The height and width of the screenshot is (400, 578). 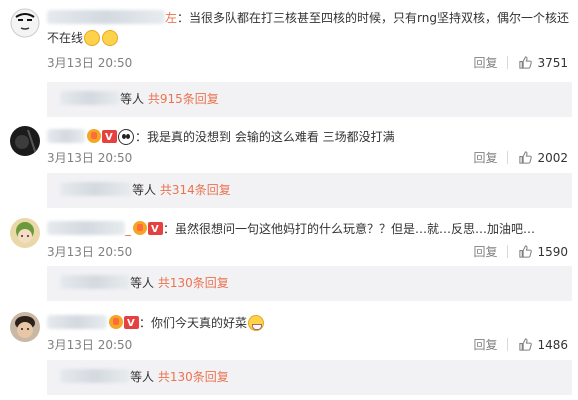 I want to click on comment-meta: 3月13日 20:50 回复 1590, so click(x=309, y=251).